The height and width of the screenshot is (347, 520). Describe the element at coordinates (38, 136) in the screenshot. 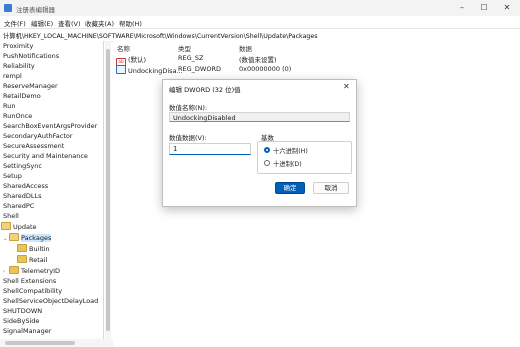

I see `tree-item: SecondaryAuthFactor` at that location.